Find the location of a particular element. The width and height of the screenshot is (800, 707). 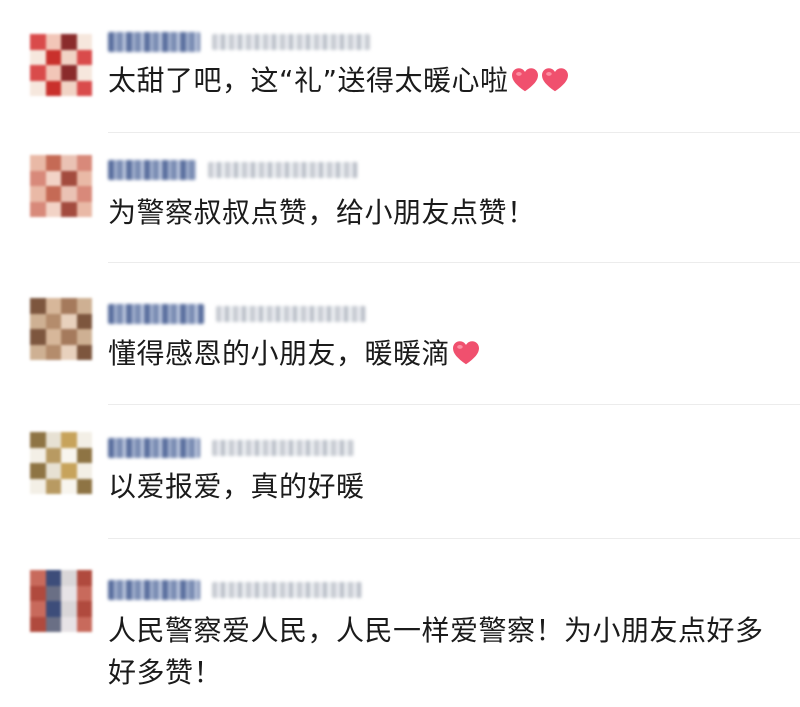

comment-text-wrap: 人民警察爱人民，人民一样爱警察！为小朋友点好多好多赞！ is located at coordinates (448, 652).